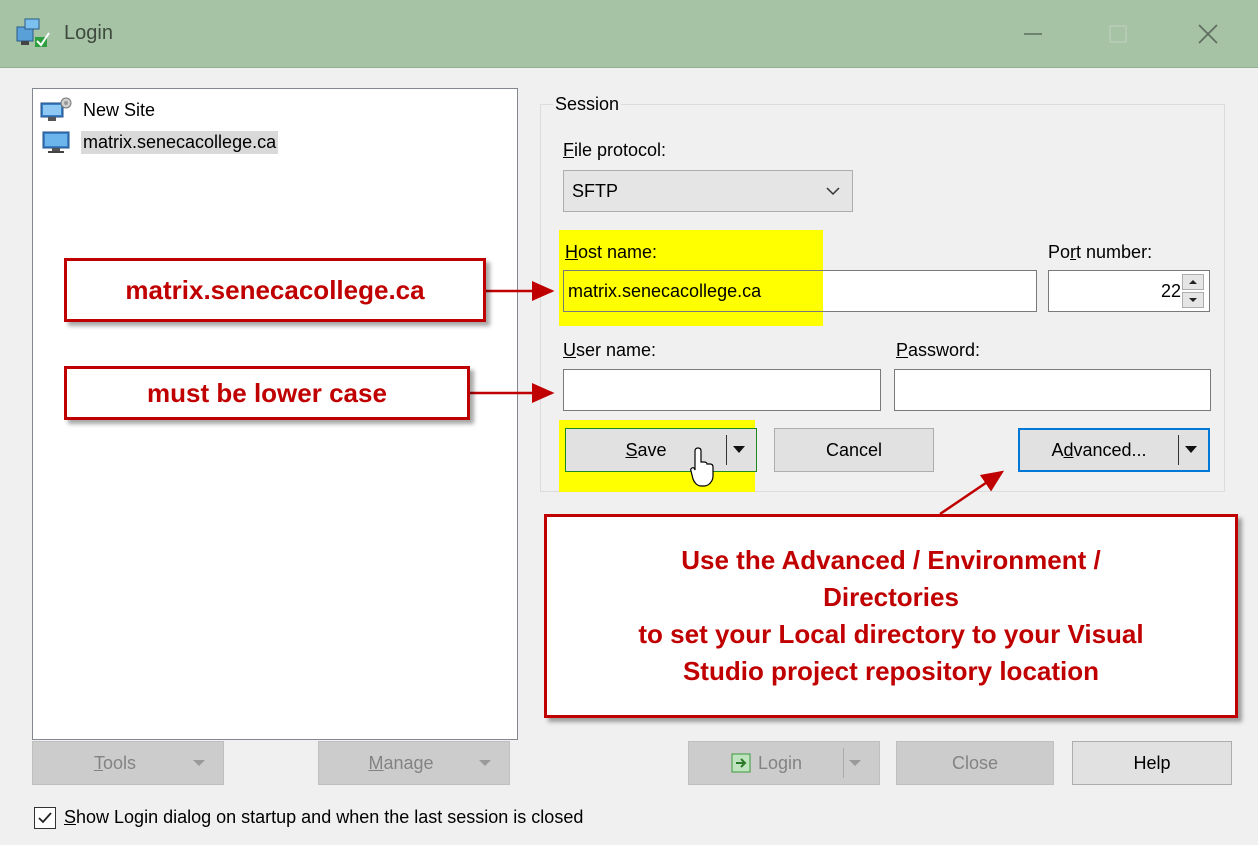 The width and height of the screenshot is (1258, 845). What do you see at coordinates (115, 762) in the screenshot?
I see `tools-label: Tools` at bounding box center [115, 762].